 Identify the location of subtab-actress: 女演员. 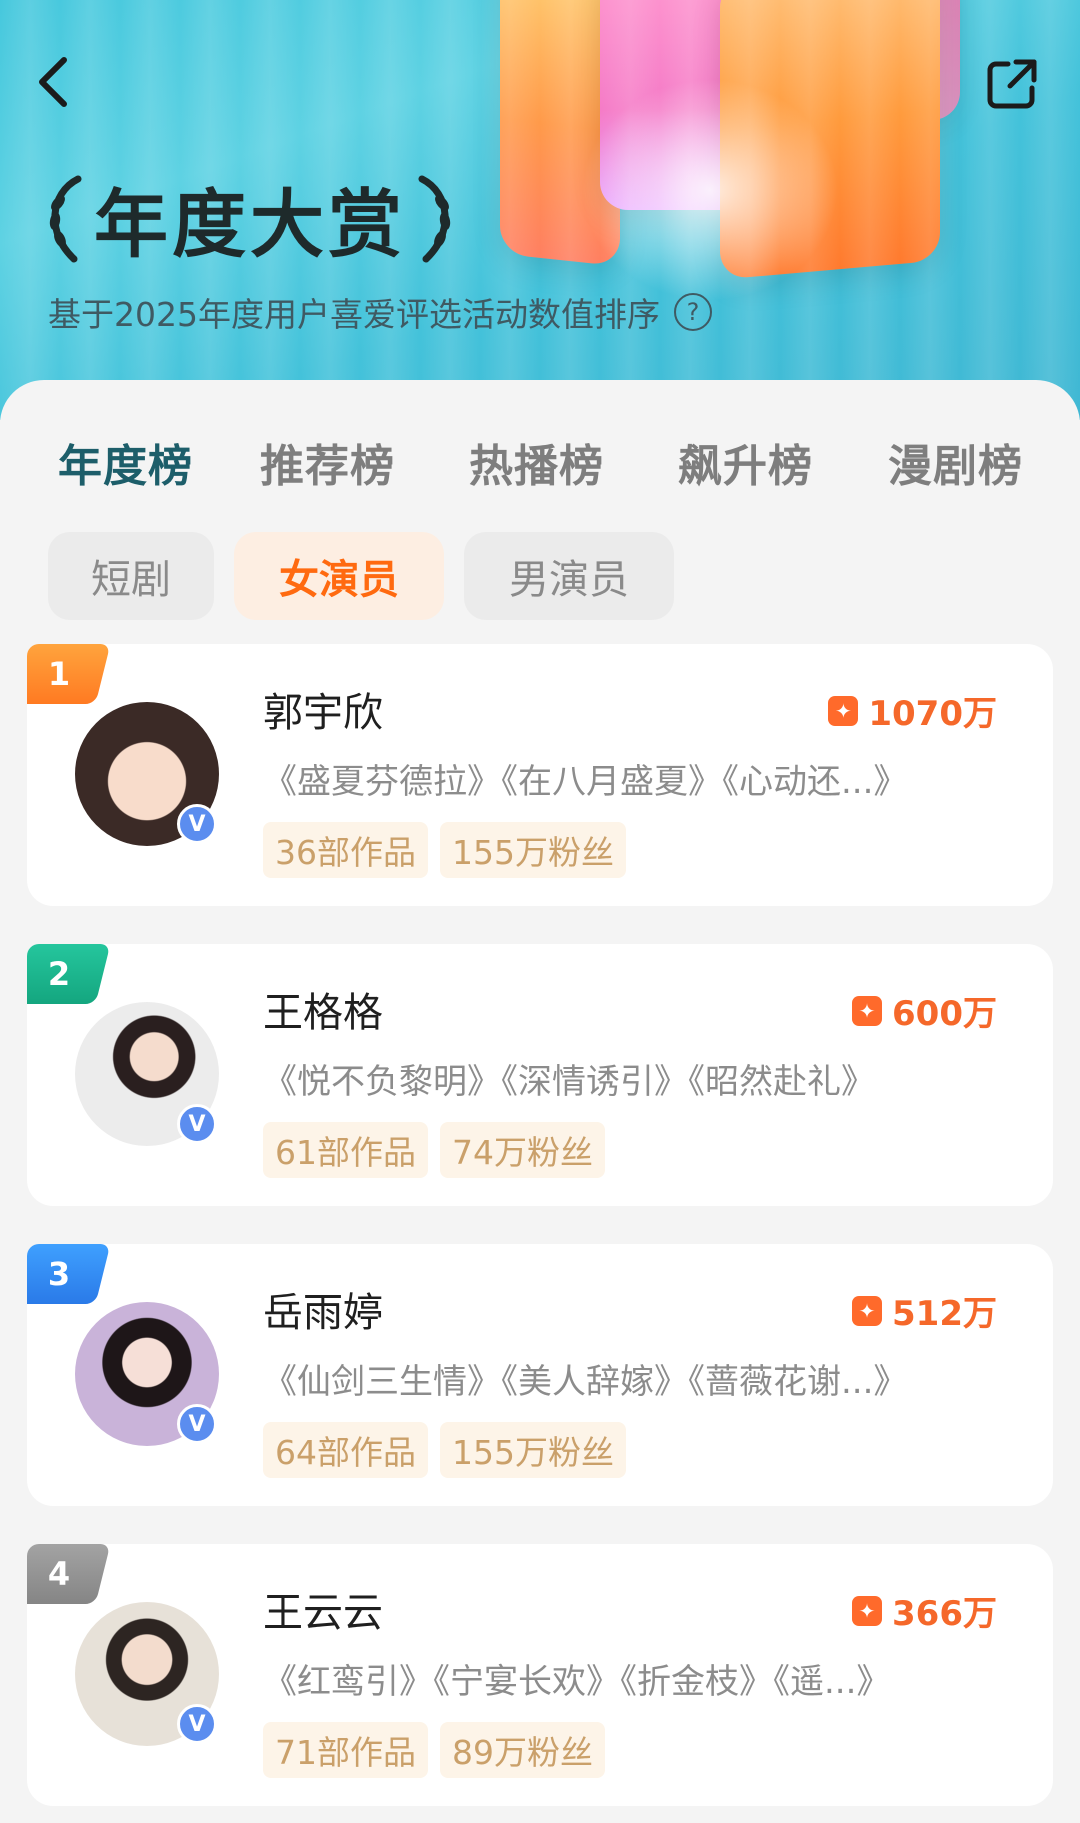
(339, 576).